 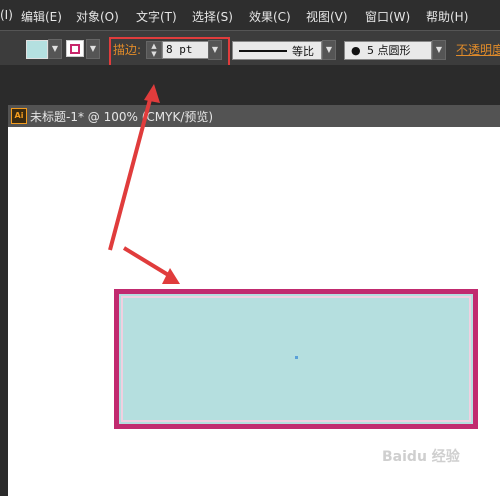 I want to click on annotation-arrows, so click(x=144, y=184).